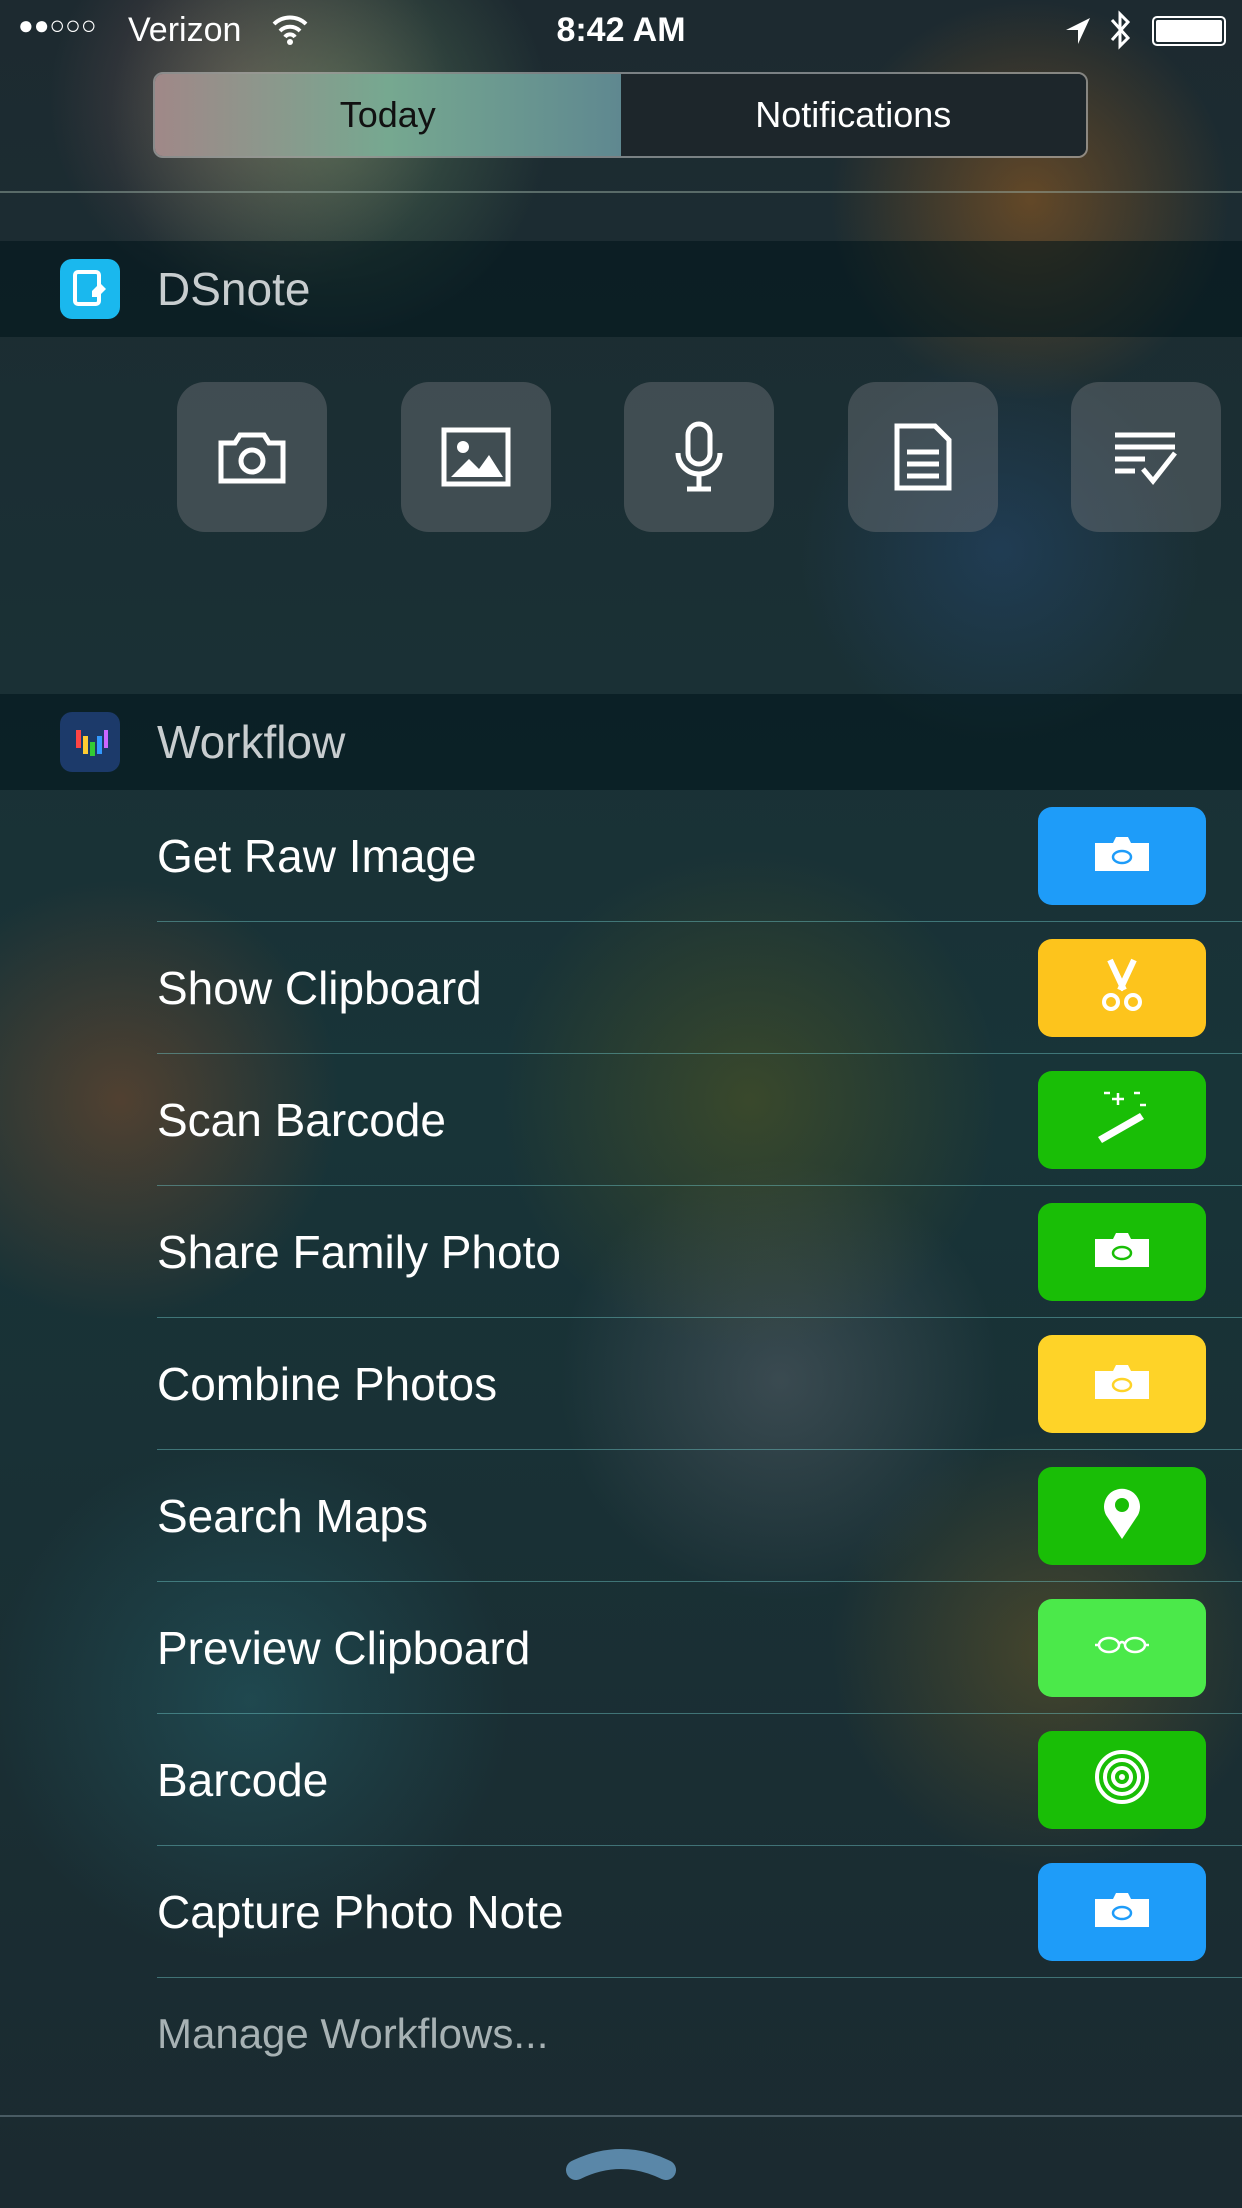 The height and width of the screenshot is (2208, 1242). Describe the element at coordinates (317, 855) in the screenshot. I see `workflow-label: Get Raw Image` at that location.